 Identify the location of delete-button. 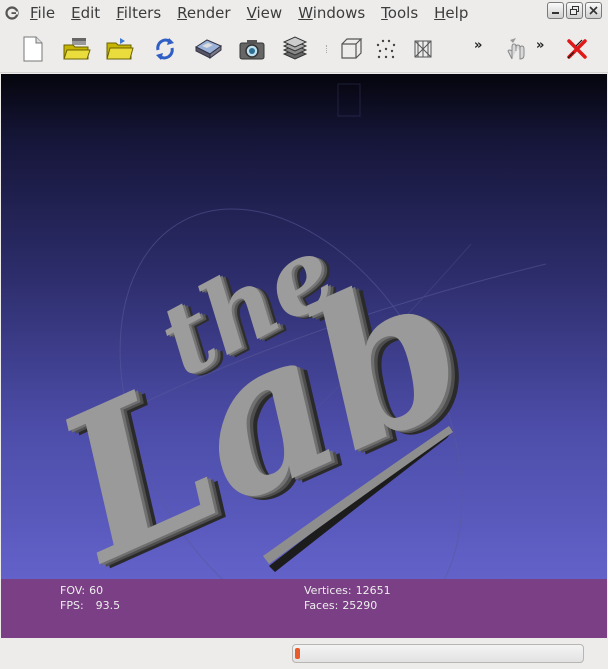
(577, 49).